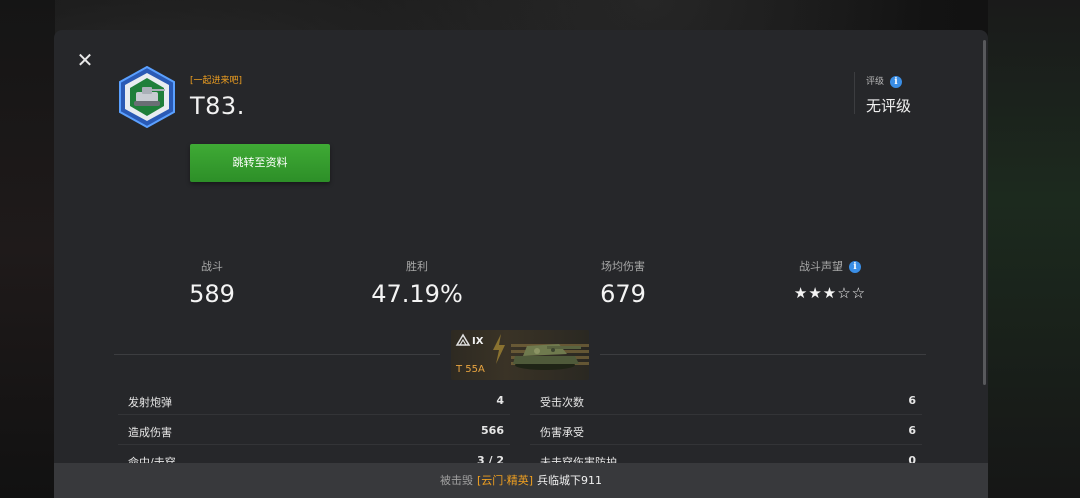 The width and height of the screenshot is (1080, 498). What do you see at coordinates (212, 294) in the screenshot?
I see `stat-battles-value: 589` at bounding box center [212, 294].